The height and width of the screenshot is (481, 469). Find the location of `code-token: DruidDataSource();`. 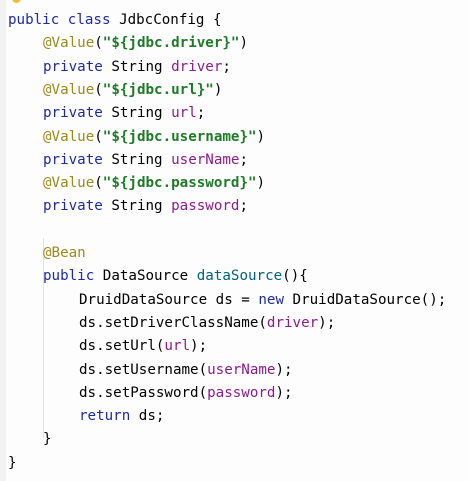

code-token: DruidDataSource(); is located at coordinates (365, 299).